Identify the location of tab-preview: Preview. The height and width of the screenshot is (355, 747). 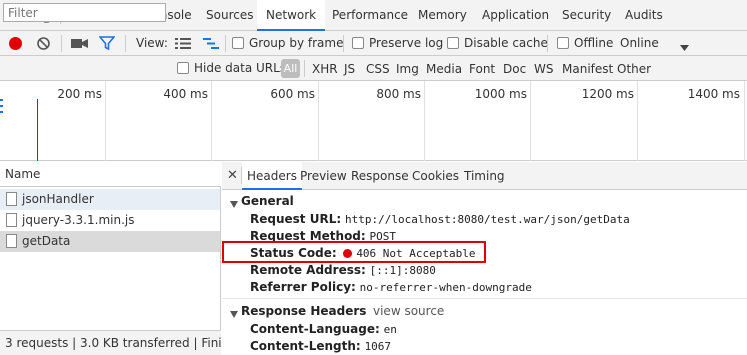
(323, 176).